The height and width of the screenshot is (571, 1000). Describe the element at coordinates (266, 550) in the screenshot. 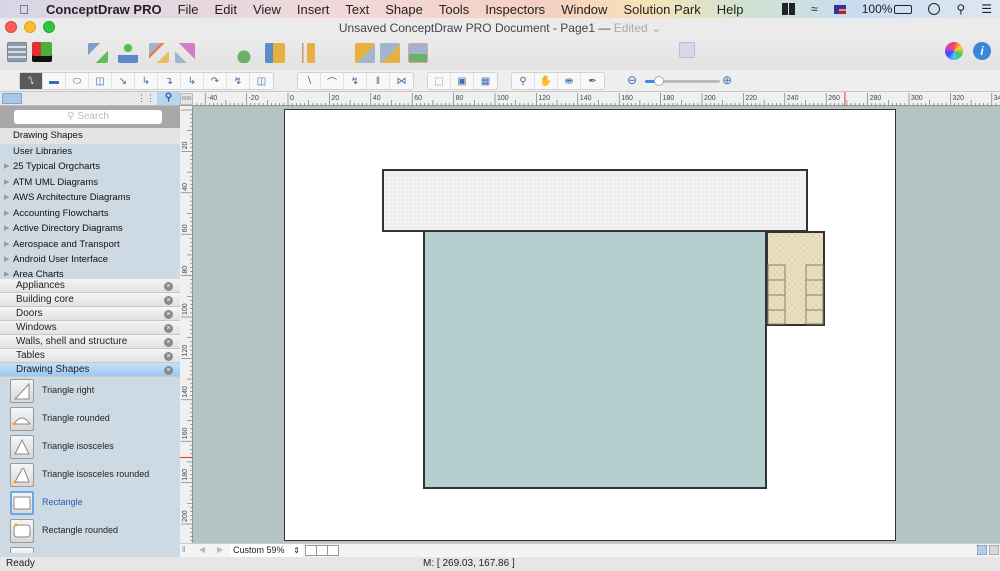

I see `zoom-select: Custom 59% ⇕` at that location.